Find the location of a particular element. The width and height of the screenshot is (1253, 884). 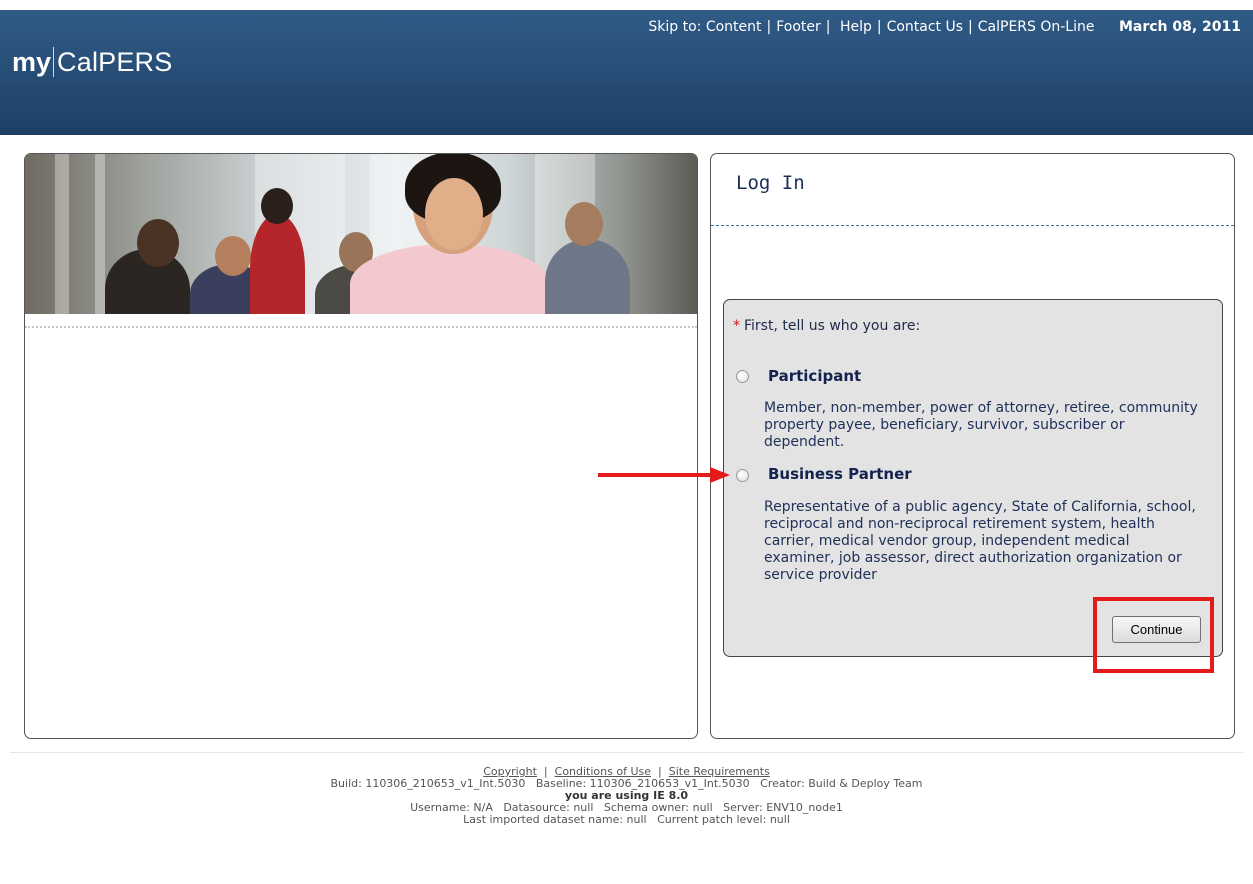

arrow-annotation is located at coordinates (664, 475).